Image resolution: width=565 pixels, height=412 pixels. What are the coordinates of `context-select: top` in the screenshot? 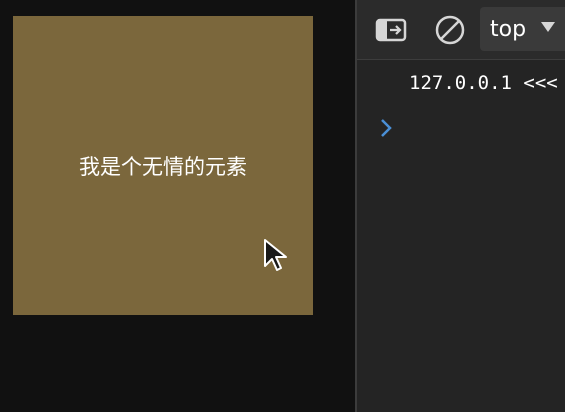 It's located at (522, 29).